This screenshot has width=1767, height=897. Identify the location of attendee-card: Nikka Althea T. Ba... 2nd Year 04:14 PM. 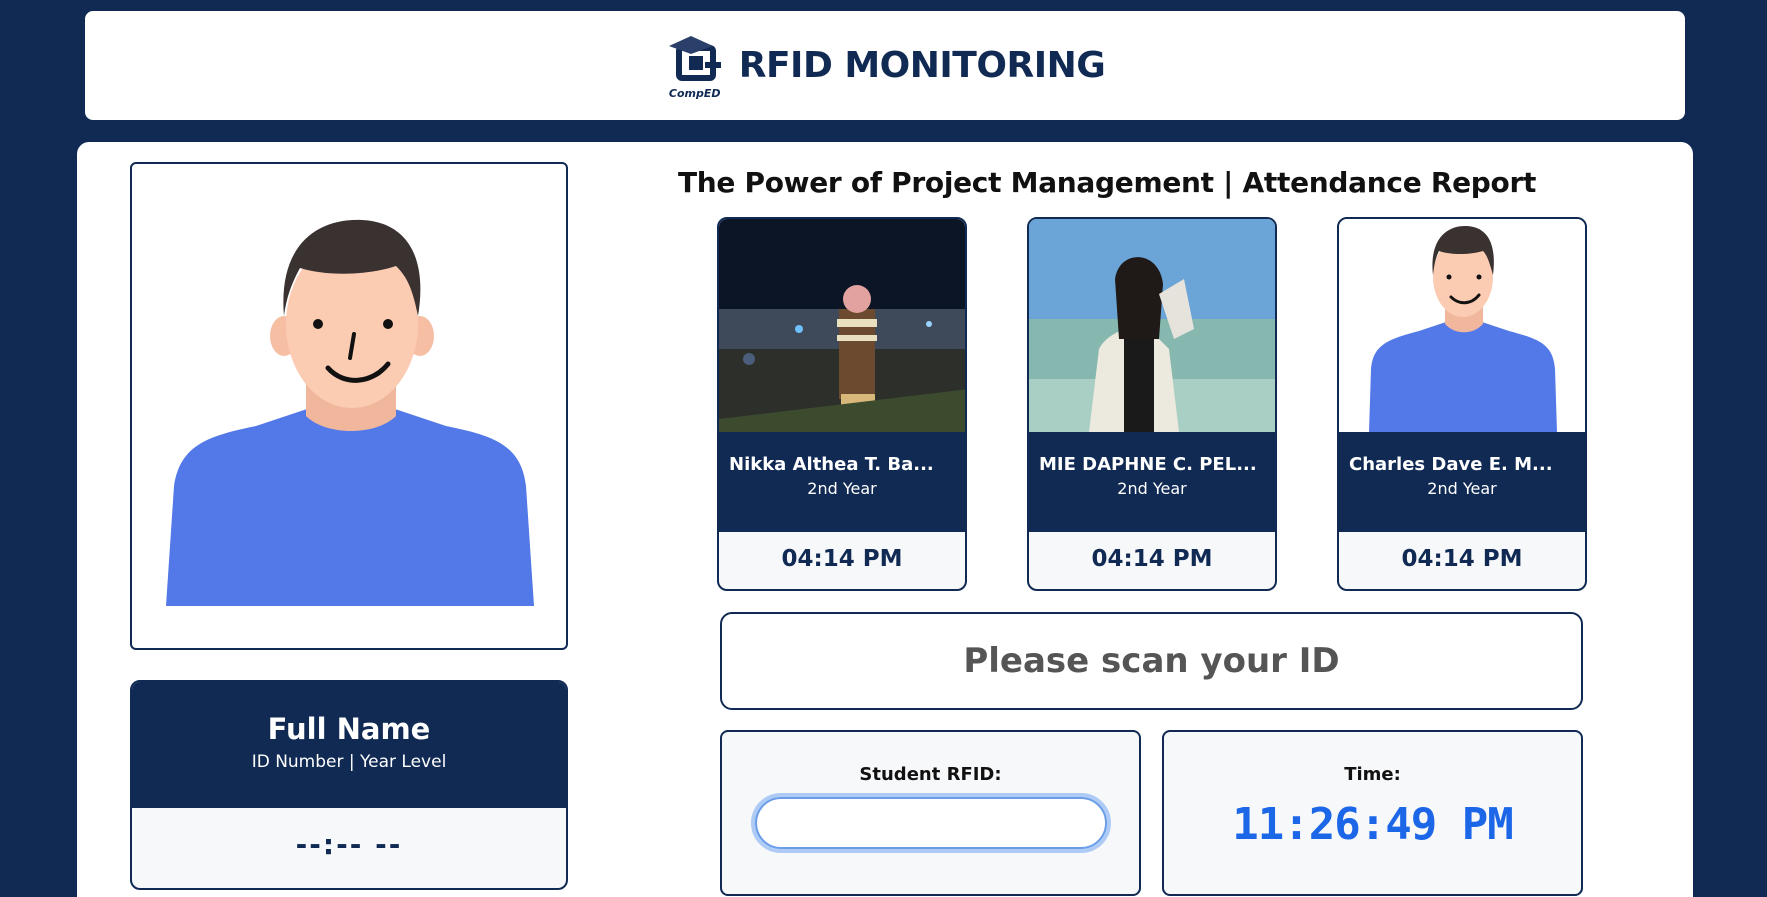
(842, 404).